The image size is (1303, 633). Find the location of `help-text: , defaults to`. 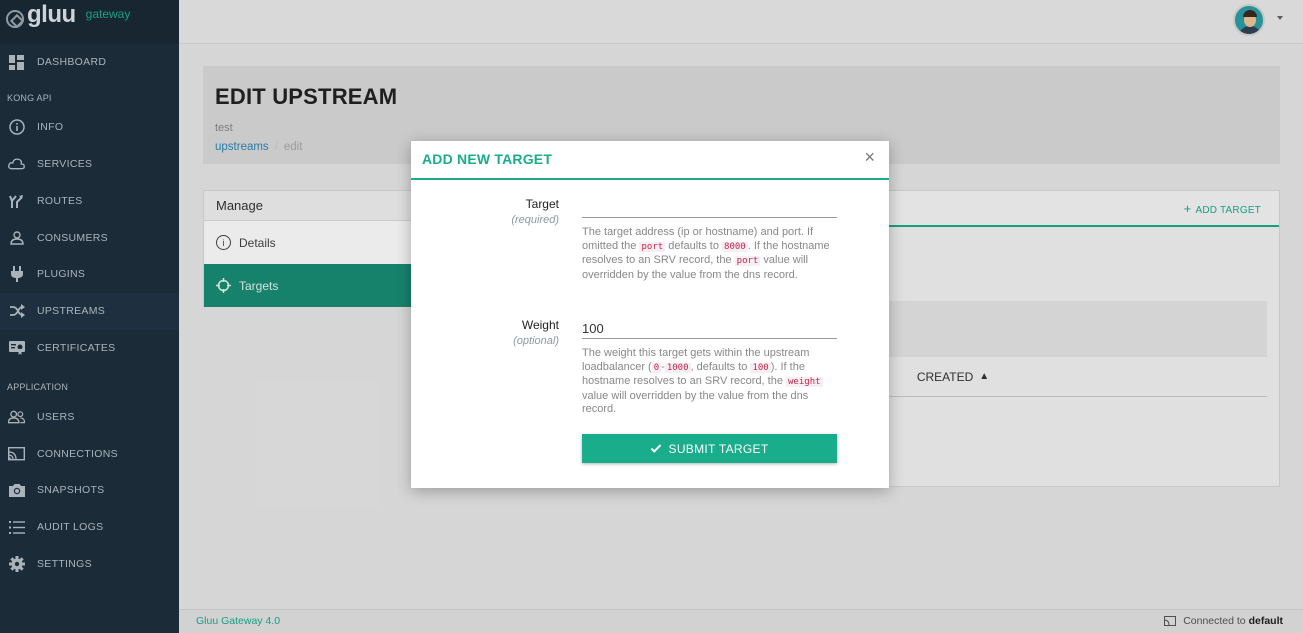

help-text: , defaults to is located at coordinates (720, 366).